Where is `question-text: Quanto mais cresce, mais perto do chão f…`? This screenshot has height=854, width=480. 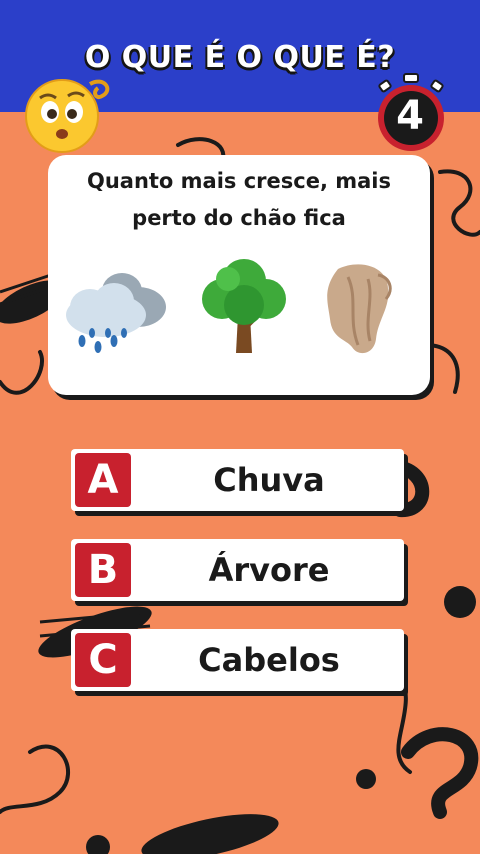
question-text: Quanto mais cresce, mais perto do chão f… is located at coordinates (239, 199).